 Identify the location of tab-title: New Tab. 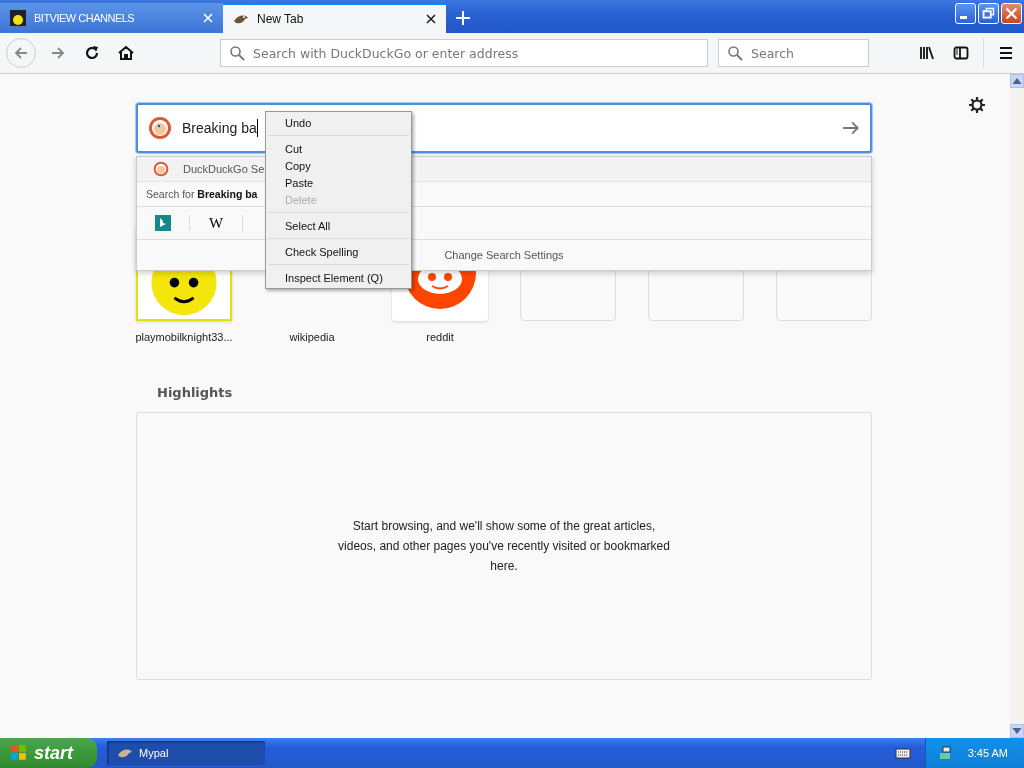
(281, 19).